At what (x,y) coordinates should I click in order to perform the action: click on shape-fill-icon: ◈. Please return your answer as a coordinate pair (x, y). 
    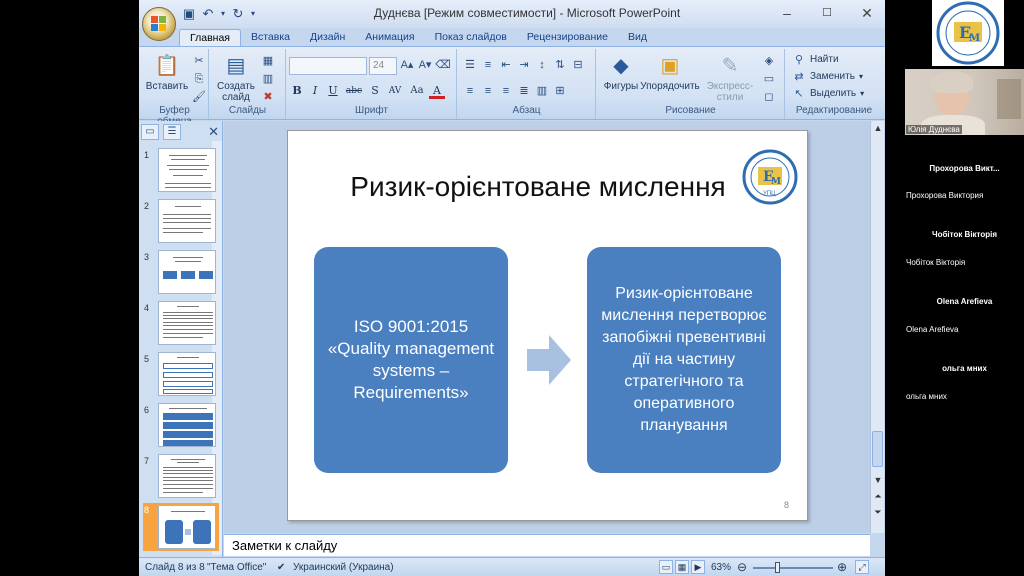
    Looking at the image, I should click on (769, 61).